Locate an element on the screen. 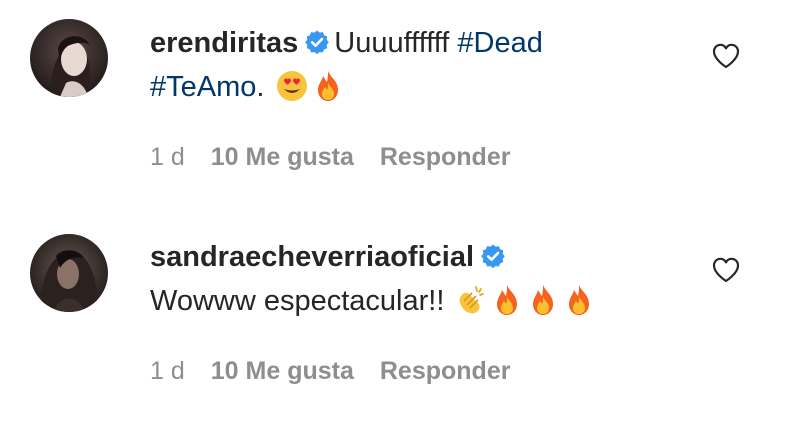 This screenshot has width=800, height=427. comment-text: Wowww espectacular!! is located at coordinates (301, 301).